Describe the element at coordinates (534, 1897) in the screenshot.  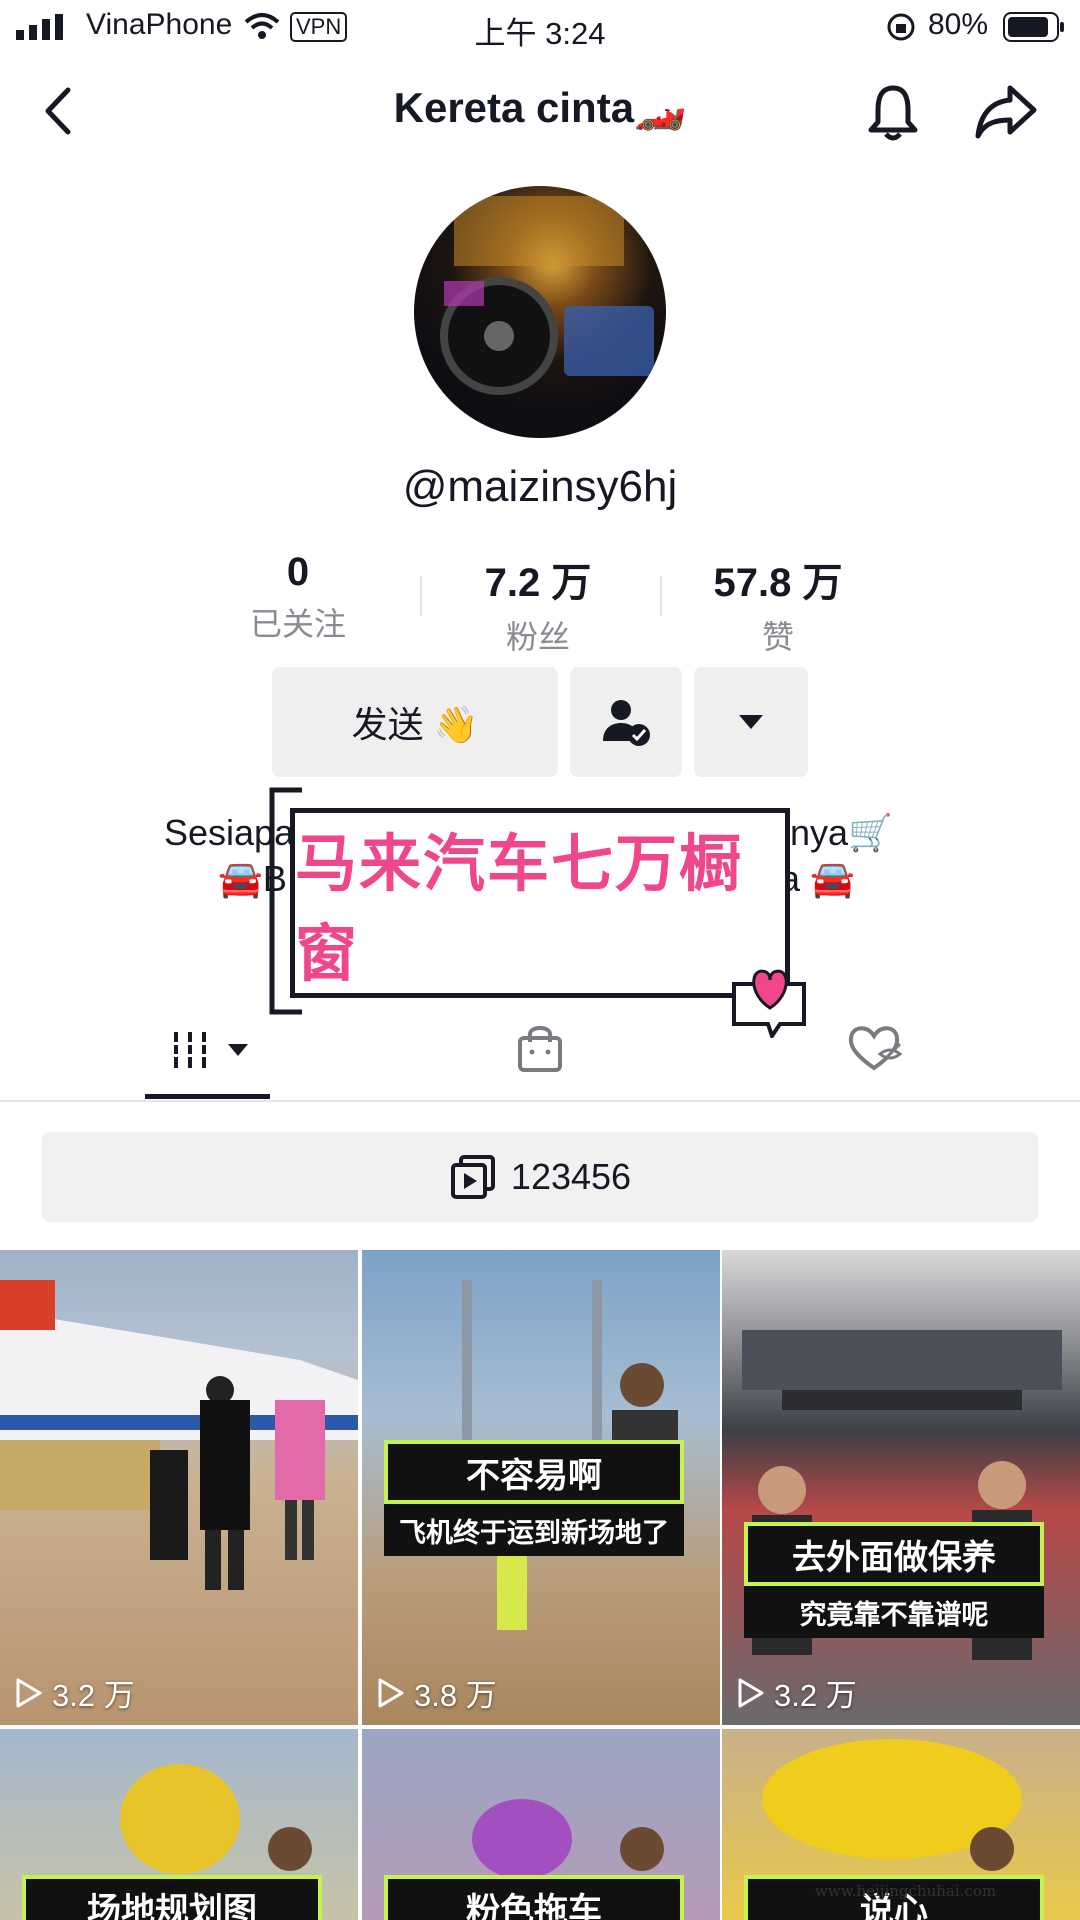
I see `video-title-banner: 粉色拖车` at that location.